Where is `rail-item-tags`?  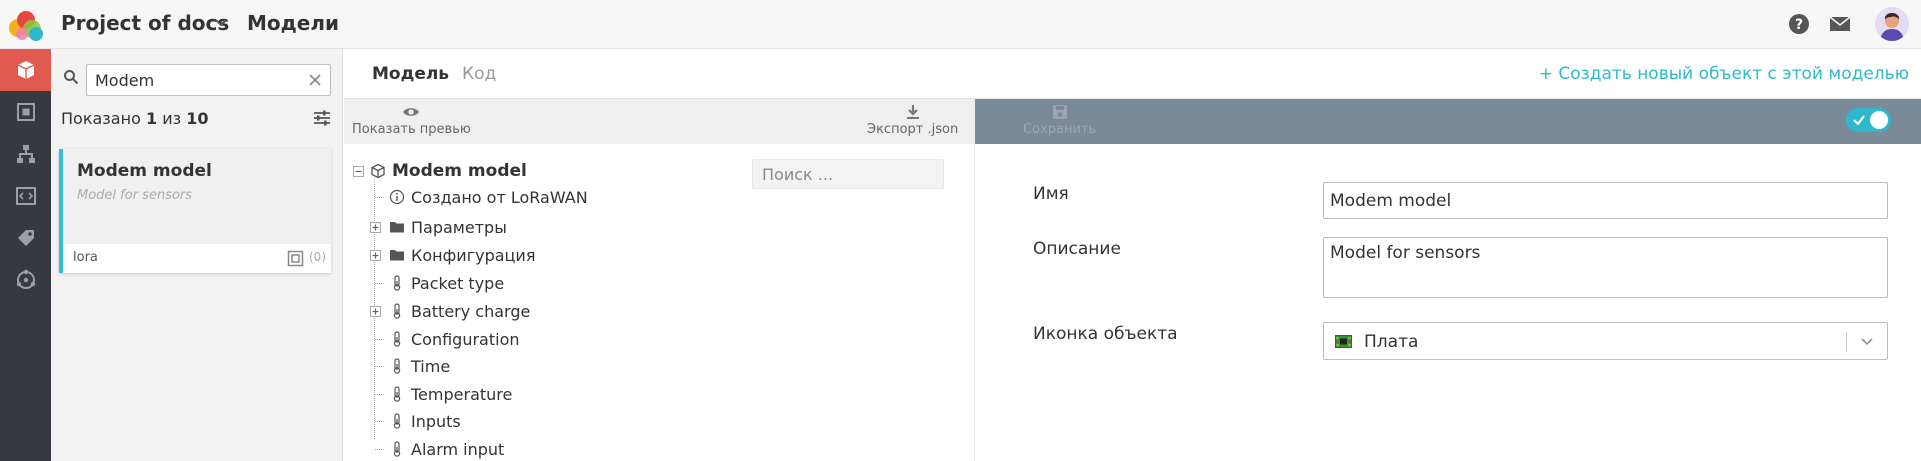
rail-item-tags is located at coordinates (25, 238).